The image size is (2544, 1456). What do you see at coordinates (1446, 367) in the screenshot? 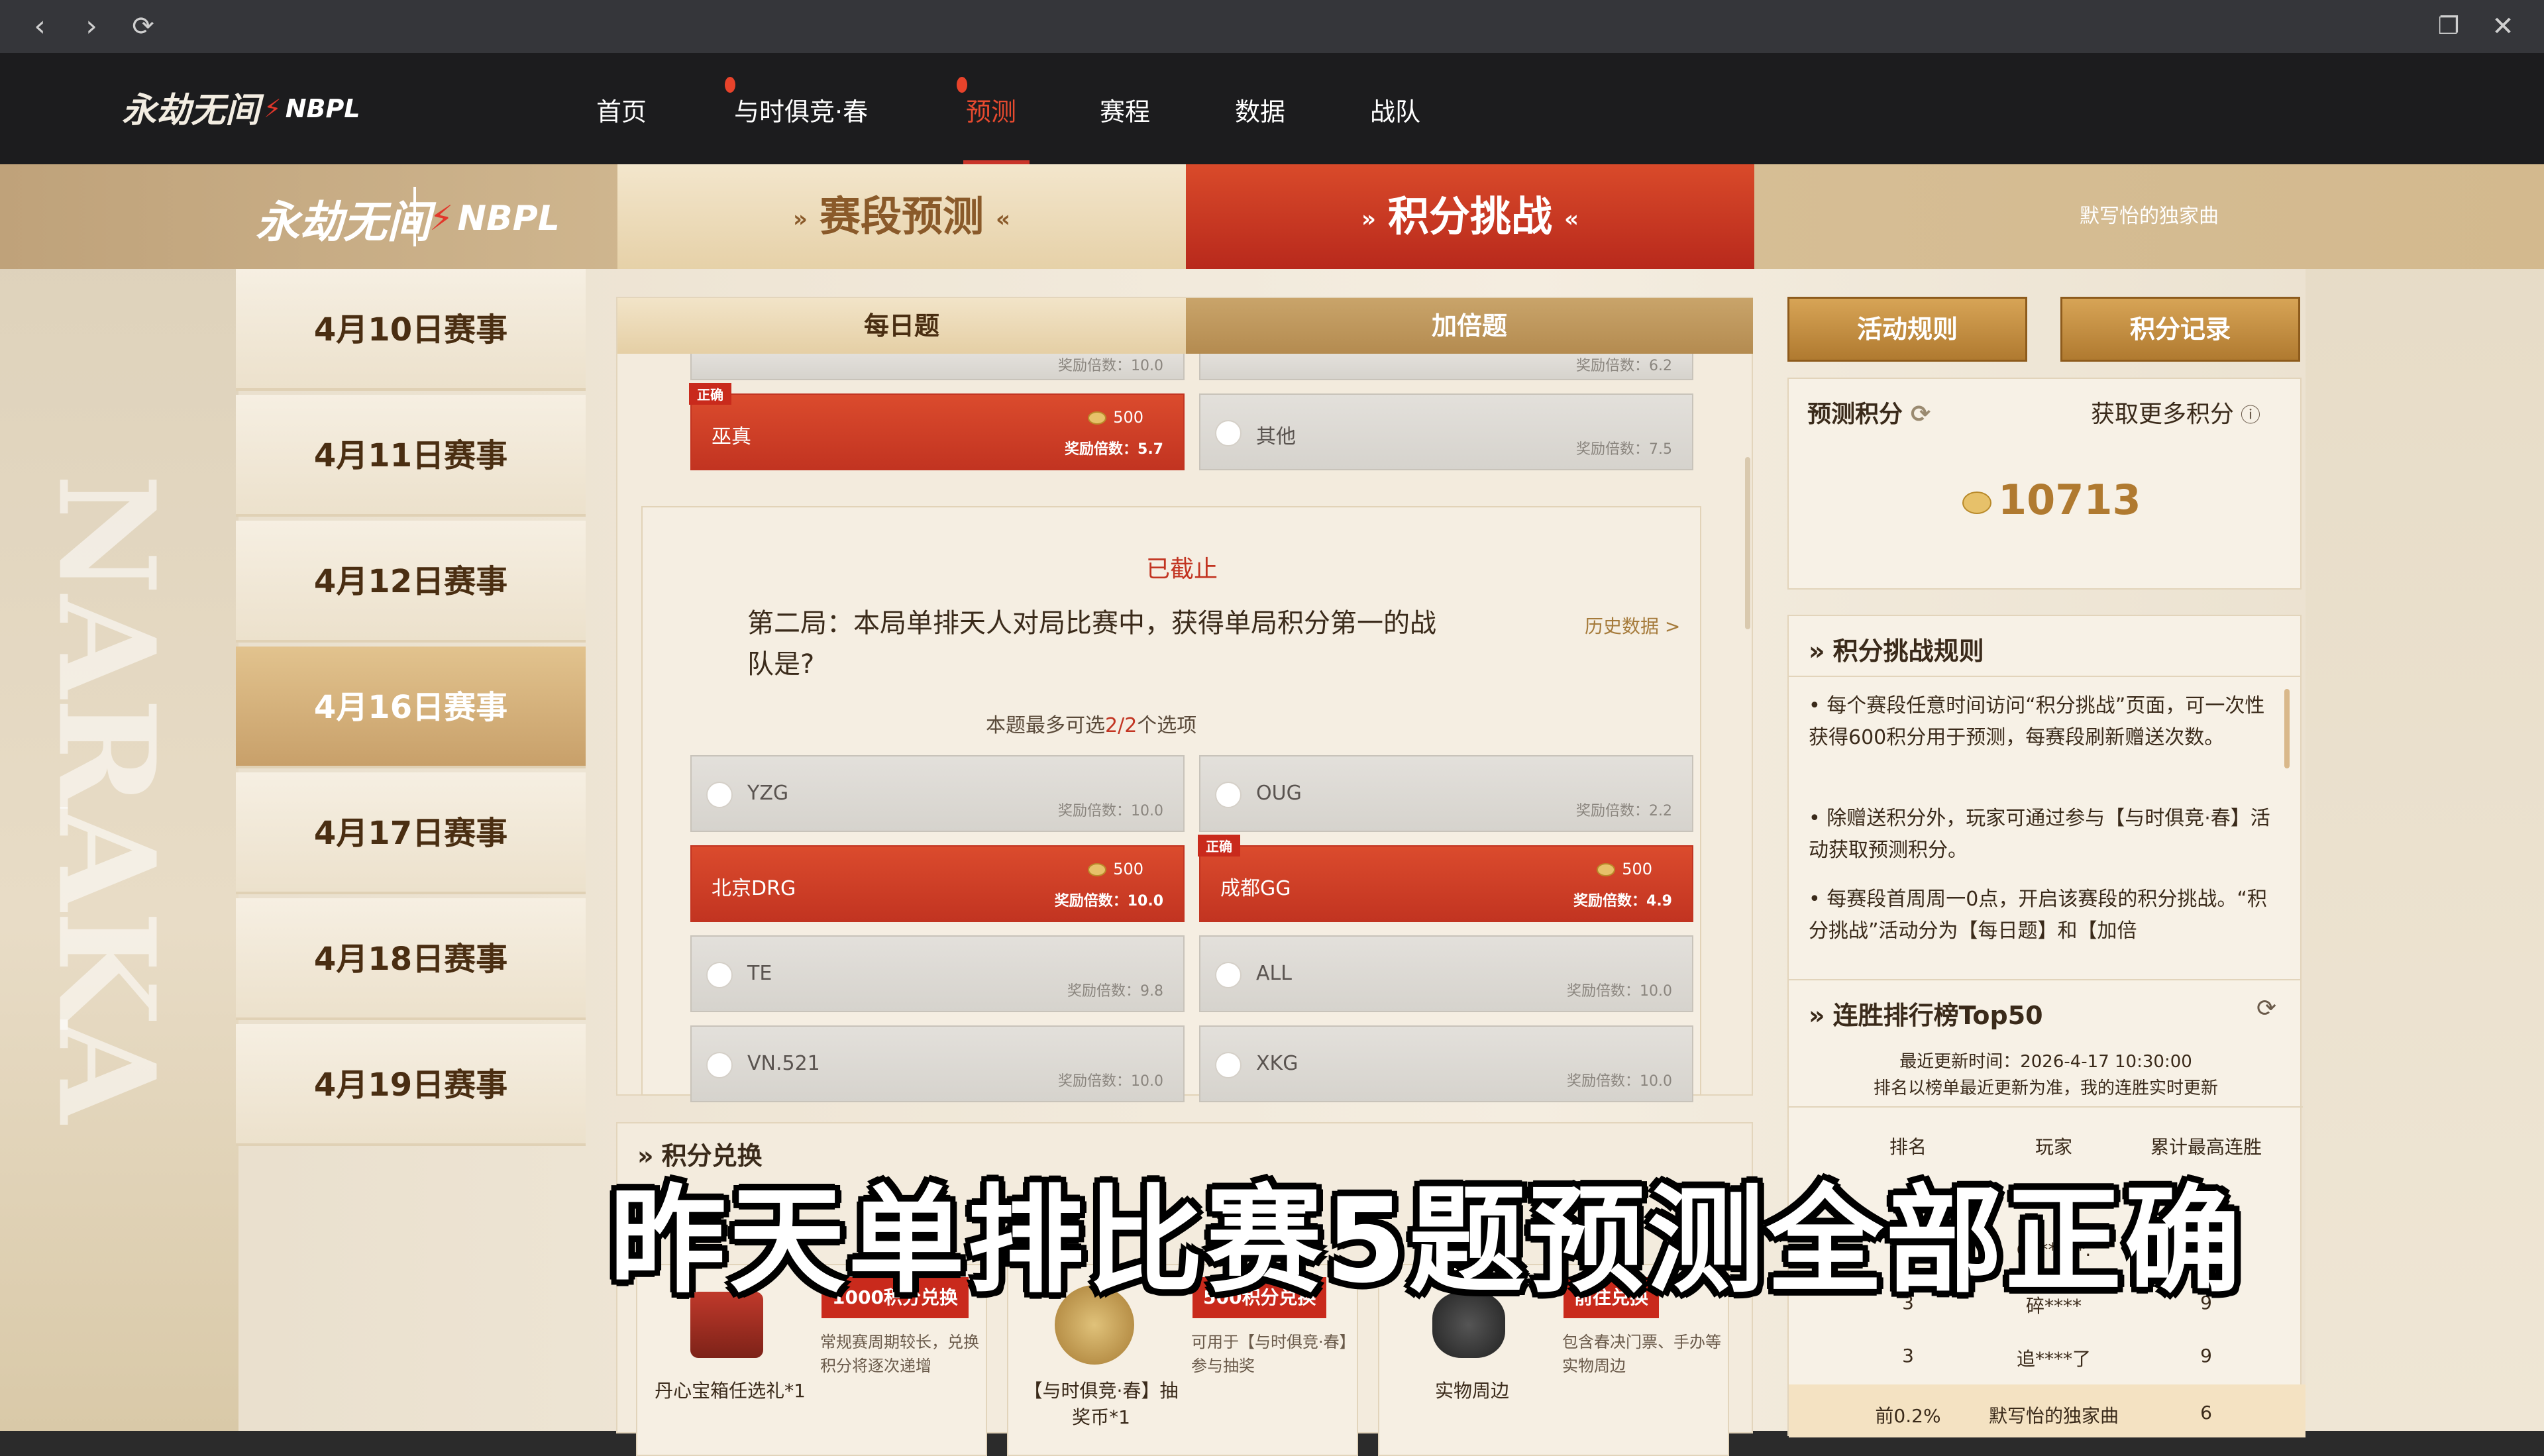
I see `option-partial: 奖励倍数：6.2` at bounding box center [1446, 367].